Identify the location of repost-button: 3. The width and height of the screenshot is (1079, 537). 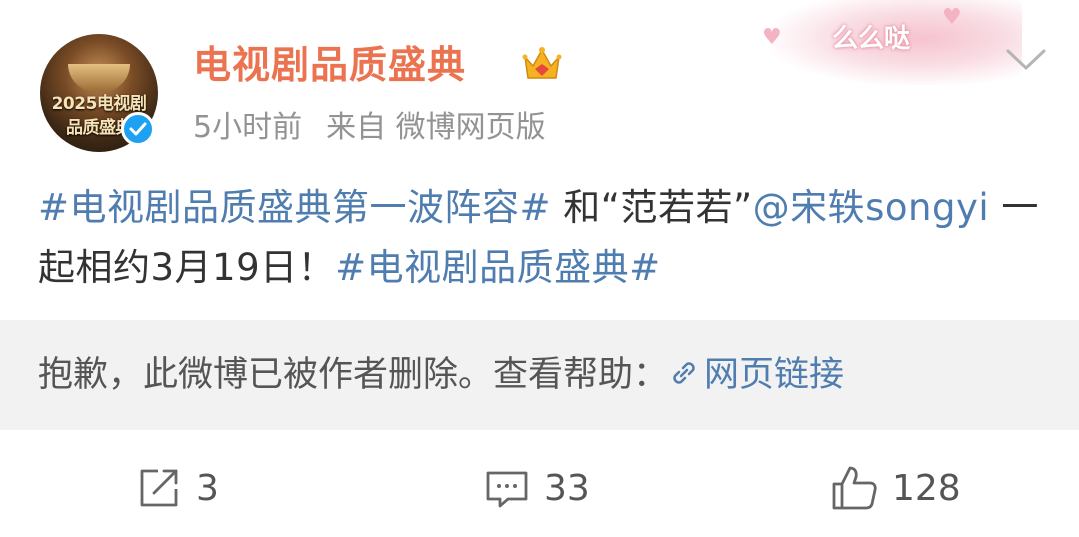
(177, 488).